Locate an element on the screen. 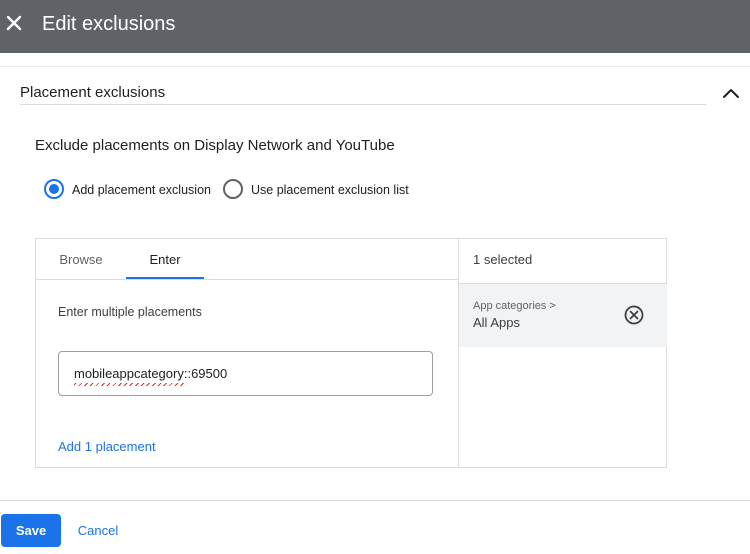 This screenshot has height=554, width=750. collapse-section-button is located at coordinates (731, 93).